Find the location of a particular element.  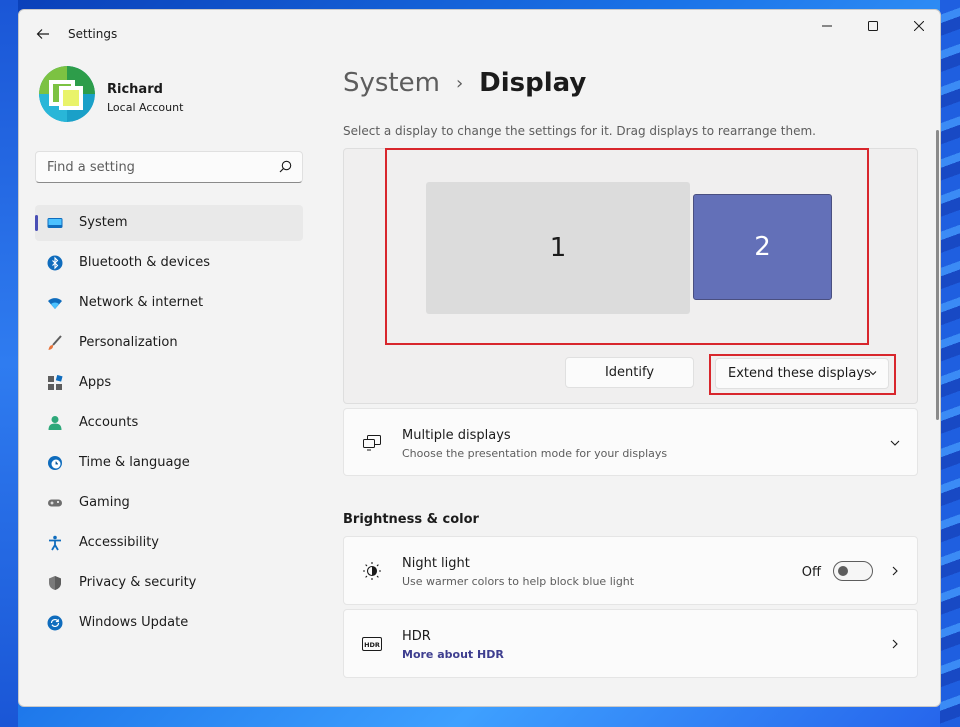

shield-icon is located at coordinates (55, 583).